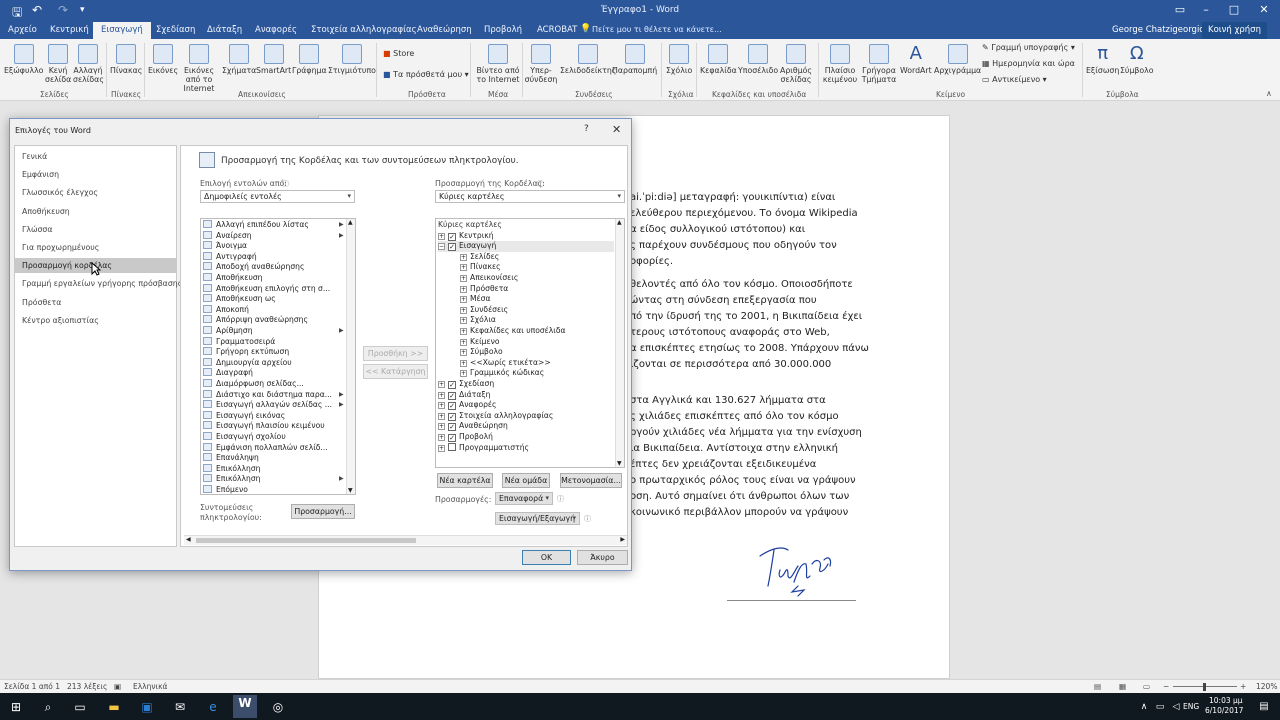  I want to click on nav-item: Γραμμή εργαλείων γρήγορης πρόσβασης, so click(98, 283).